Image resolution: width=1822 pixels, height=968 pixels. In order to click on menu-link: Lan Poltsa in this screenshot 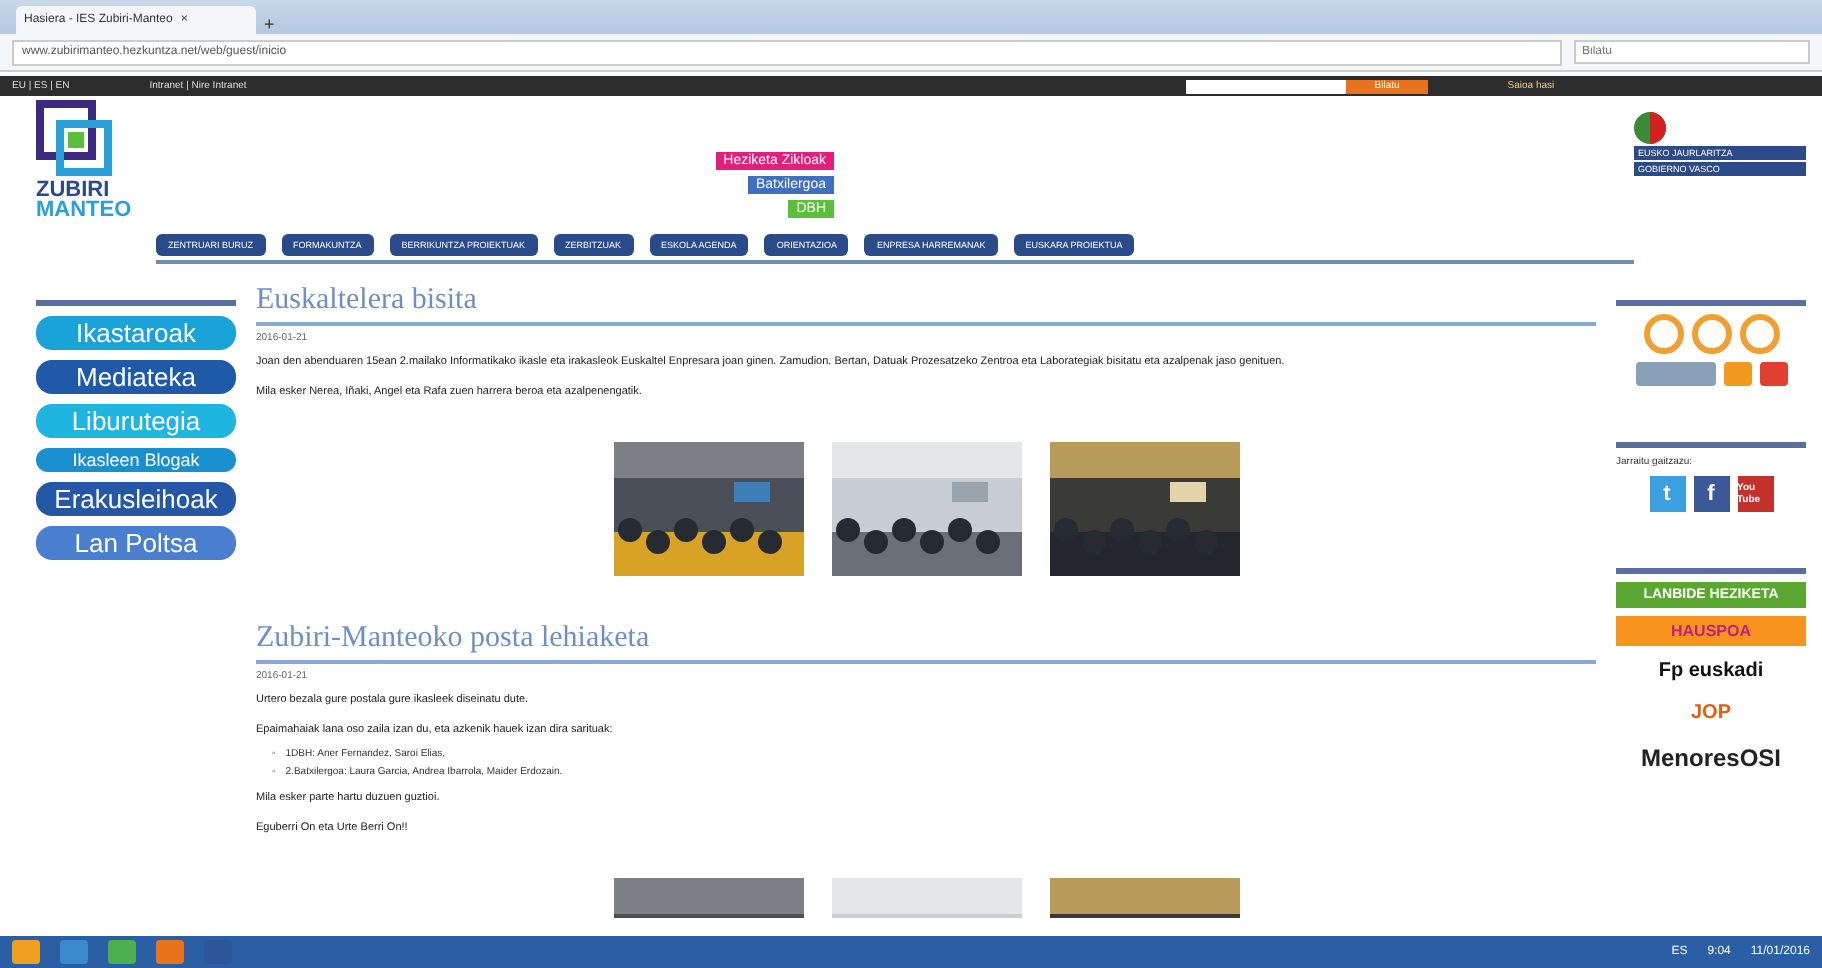, I will do `click(136, 543)`.